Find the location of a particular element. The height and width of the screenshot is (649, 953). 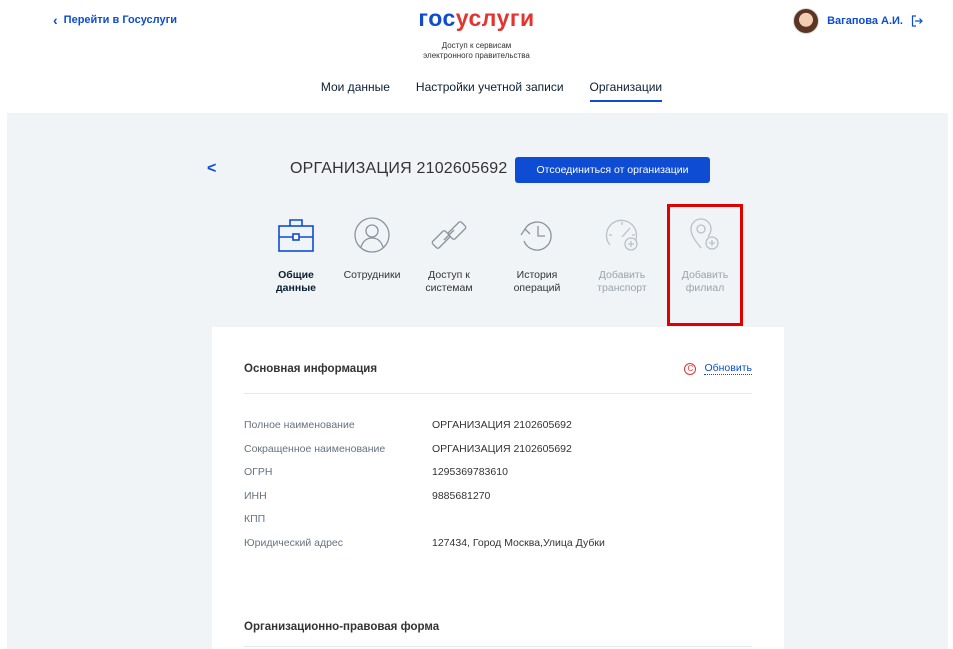

tile-label: Общие данные is located at coordinates (296, 282).